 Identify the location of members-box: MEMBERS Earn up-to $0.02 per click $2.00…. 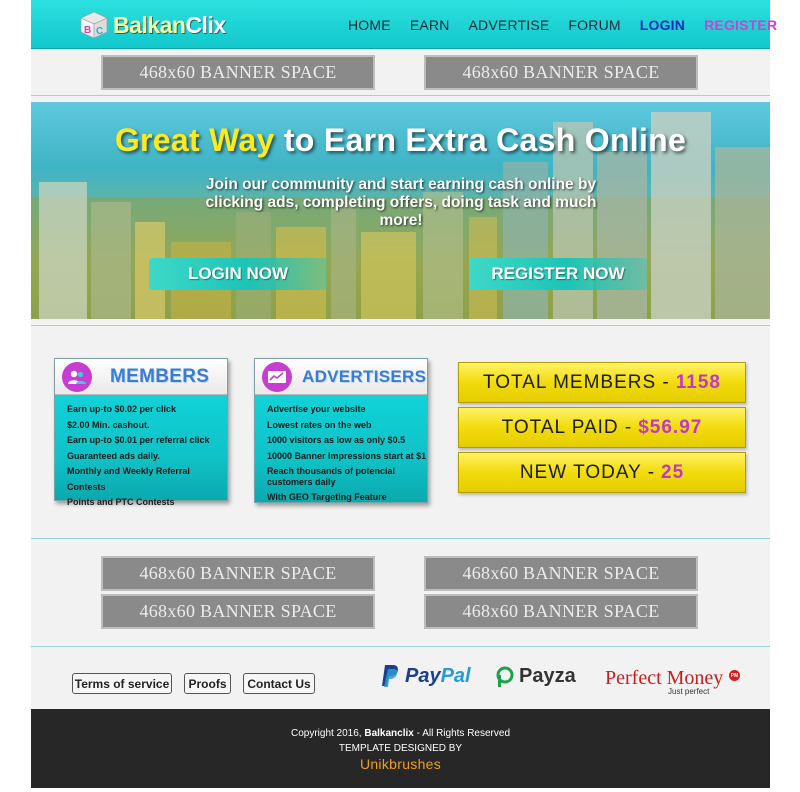
(141, 432).